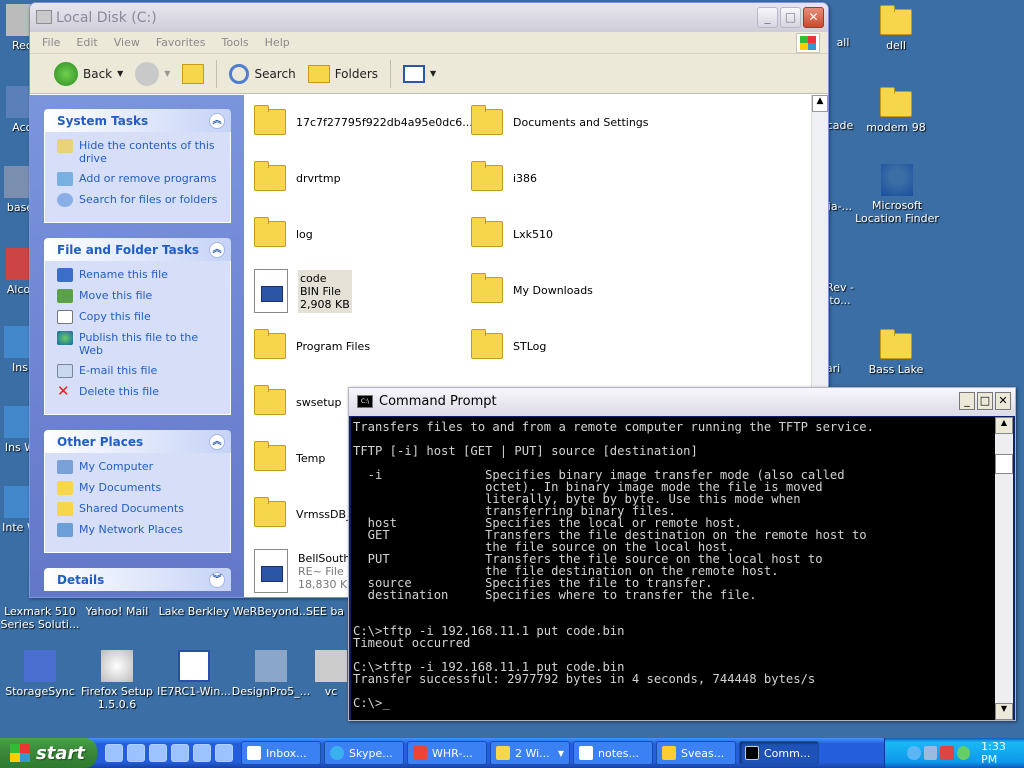 The width and height of the screenshot is (1024, 768). I want to click on file-item: log, so click(283, 232).